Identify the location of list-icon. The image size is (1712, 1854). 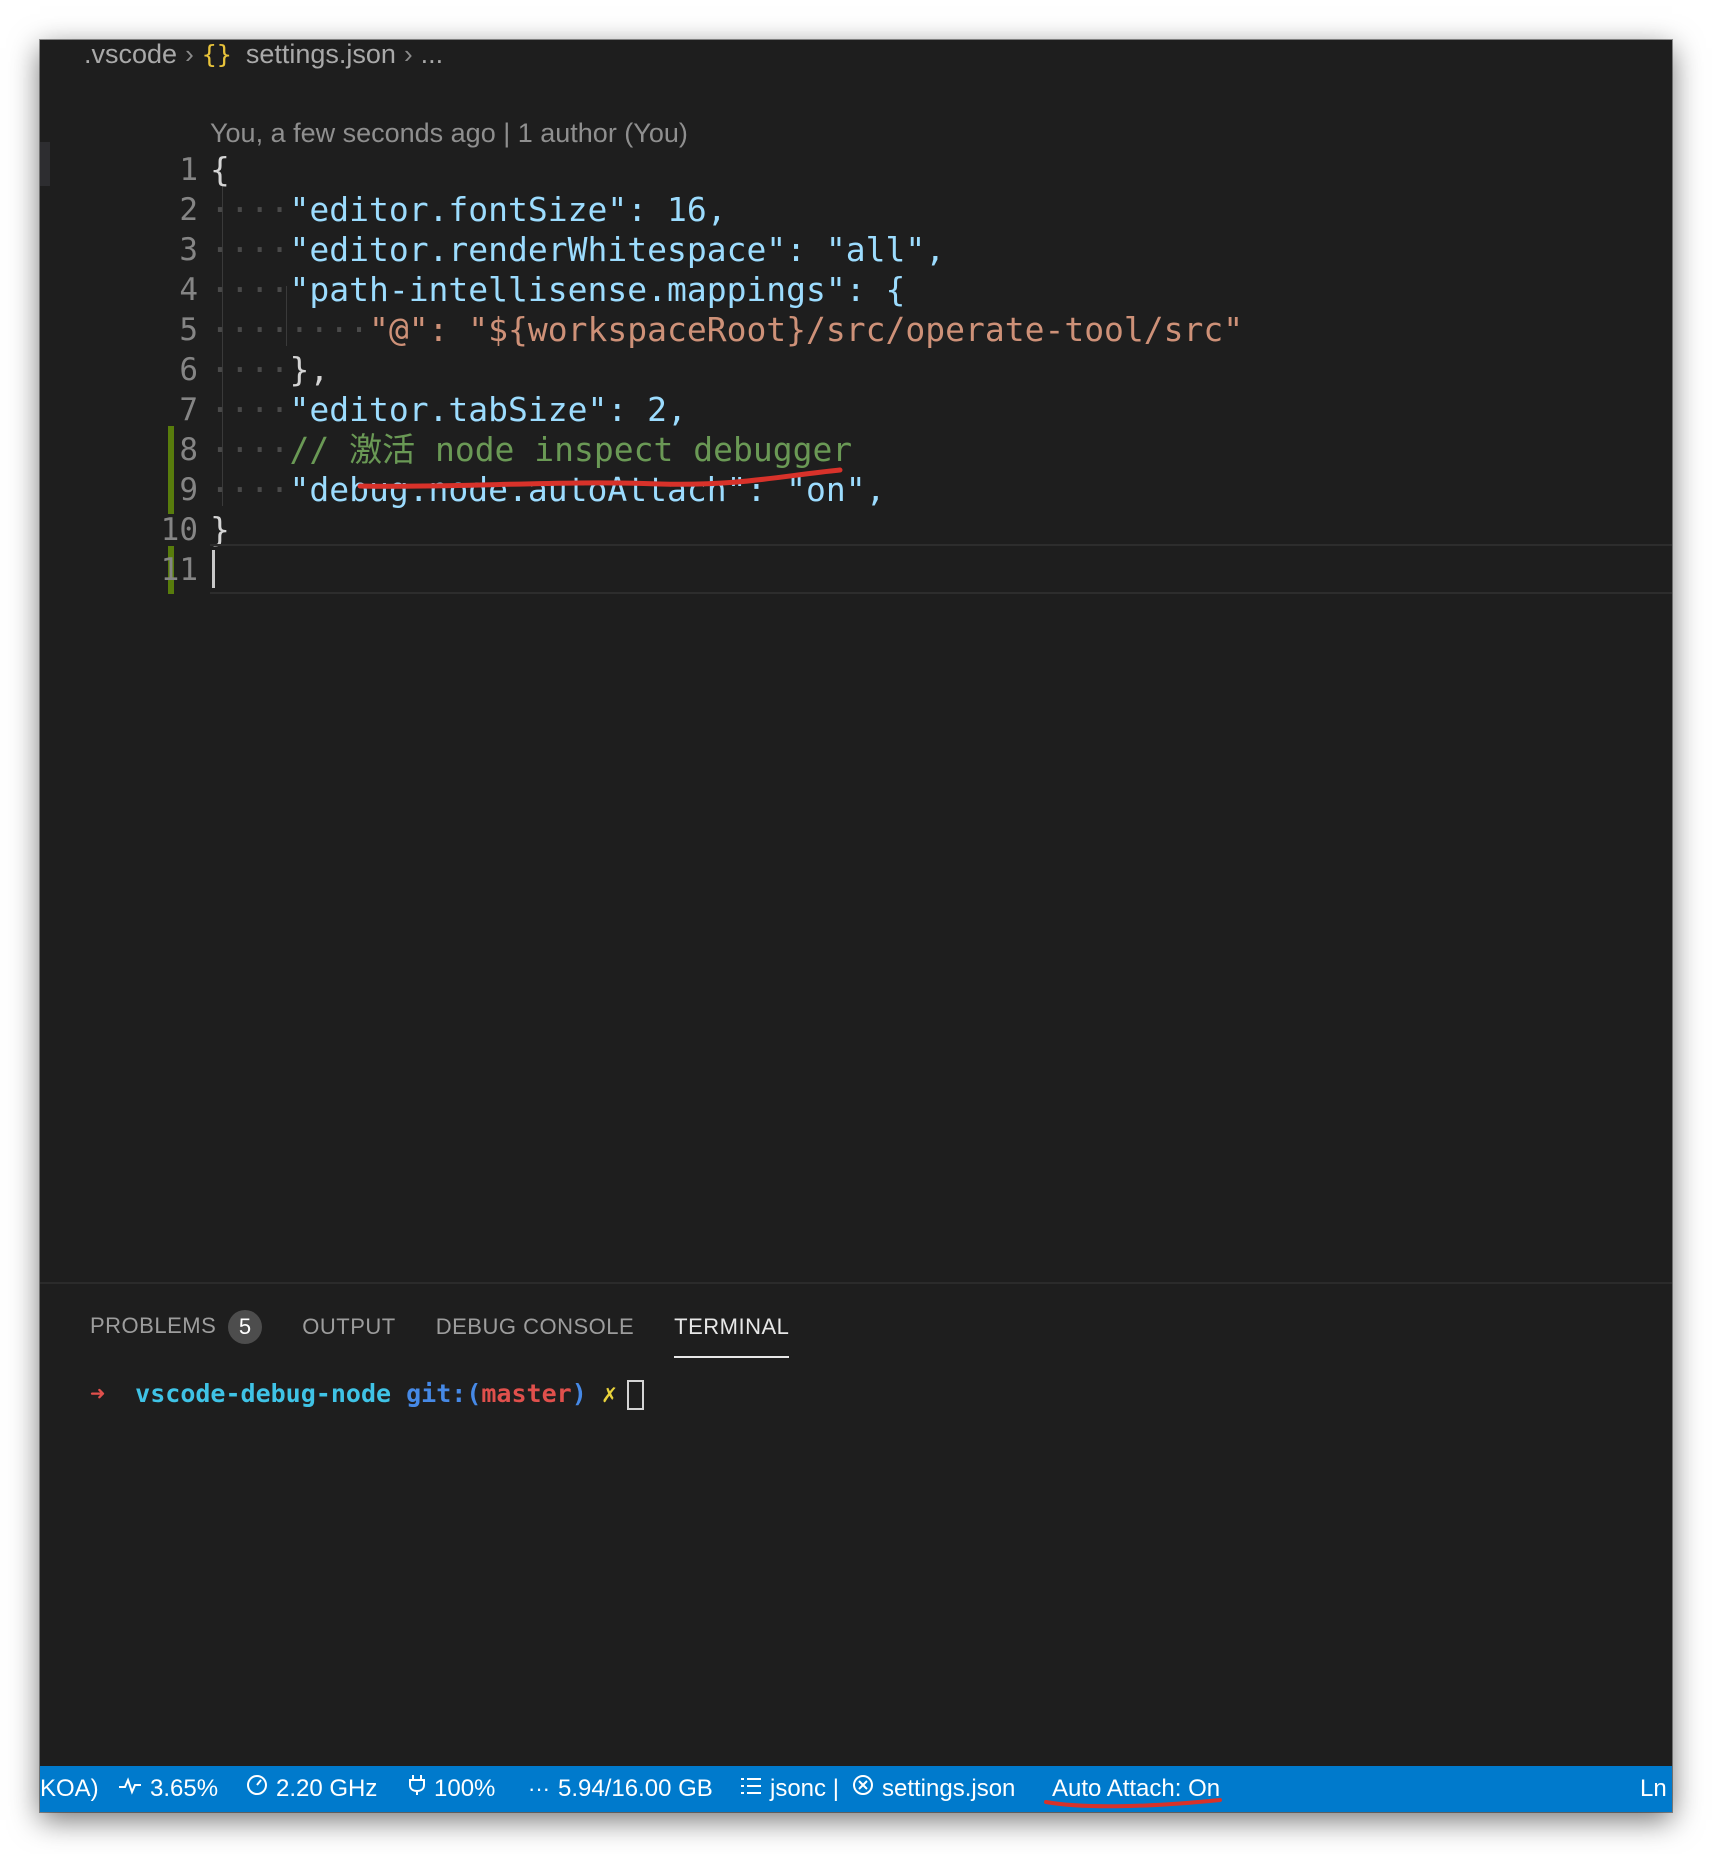
(751, 1789).